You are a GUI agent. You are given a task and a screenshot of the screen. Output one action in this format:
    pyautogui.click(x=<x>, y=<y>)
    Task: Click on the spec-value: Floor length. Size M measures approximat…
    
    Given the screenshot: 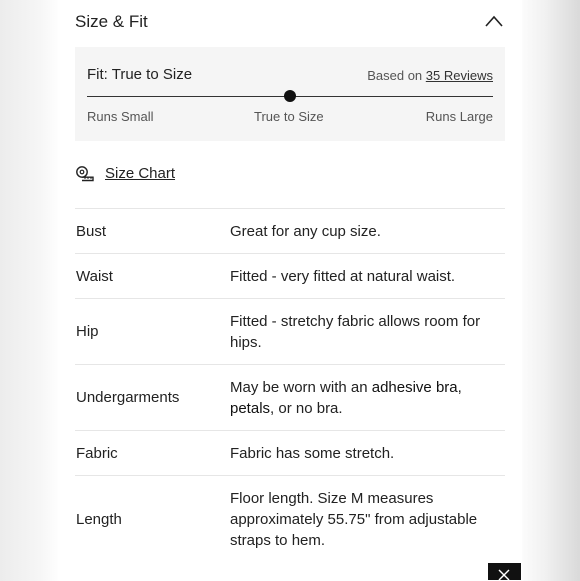 What is the action you would take?
    pyautogui.click(x=354, y=519)
    